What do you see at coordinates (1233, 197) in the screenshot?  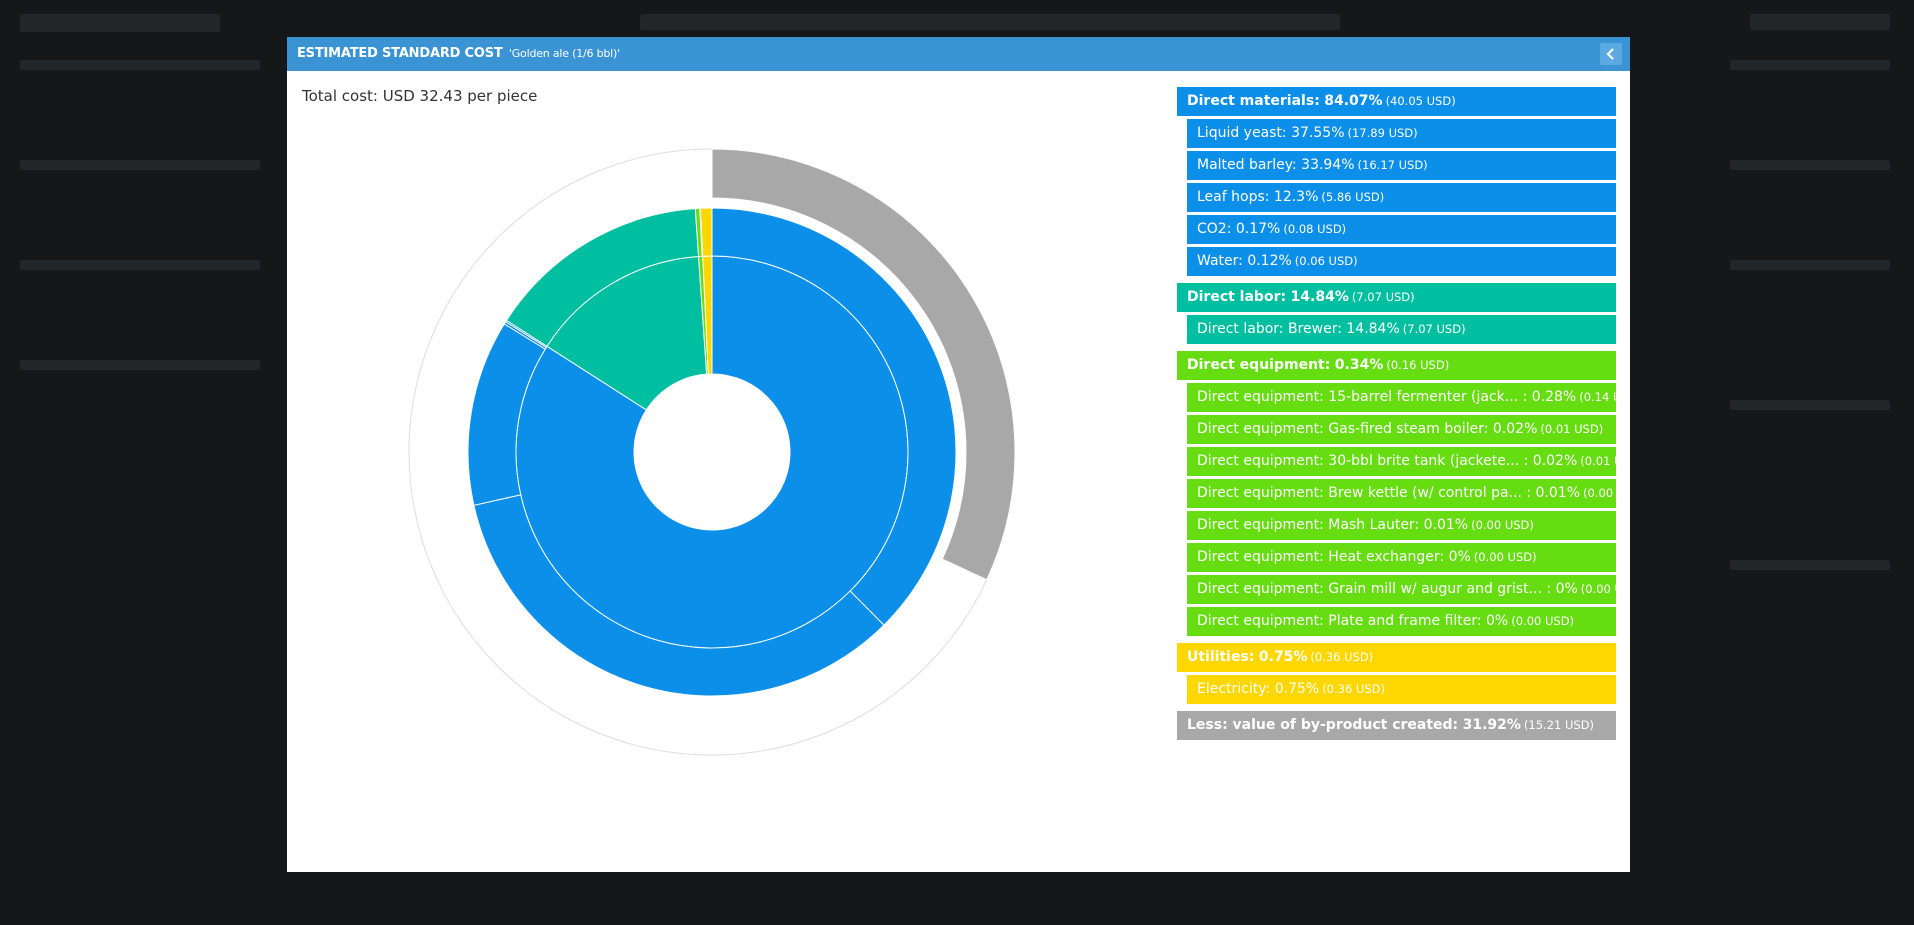 I see `legend-label: Leaf hops:` at bounding box center [1233, 197].